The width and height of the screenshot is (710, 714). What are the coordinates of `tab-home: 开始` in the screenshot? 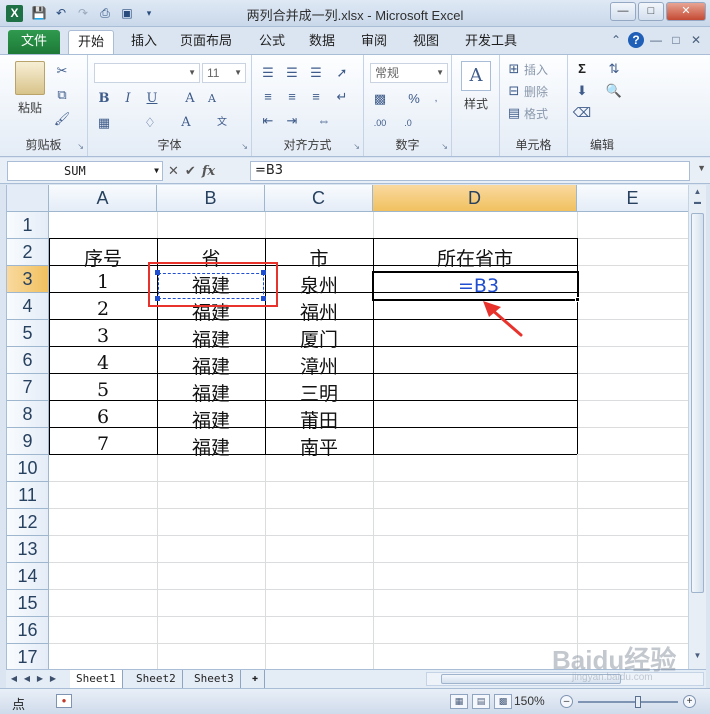 It's located at (91, 42).